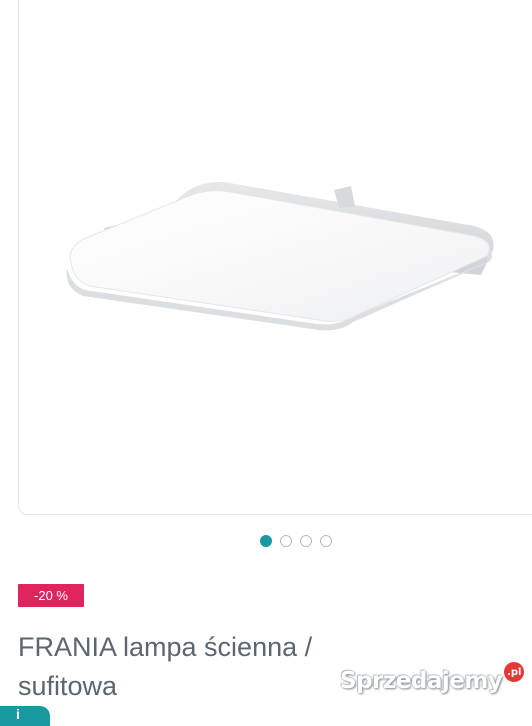 The height and width of the screenshot is (726, 532). I want to click on info-tab: i, so click(25, 716).